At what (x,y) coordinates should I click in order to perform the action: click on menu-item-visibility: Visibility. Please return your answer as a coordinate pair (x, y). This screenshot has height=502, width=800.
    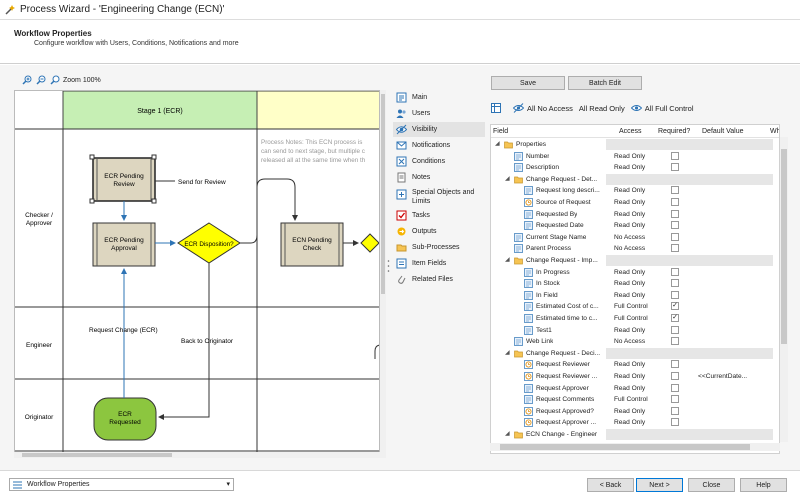
    Looking at the image, I should click on (439, 129).